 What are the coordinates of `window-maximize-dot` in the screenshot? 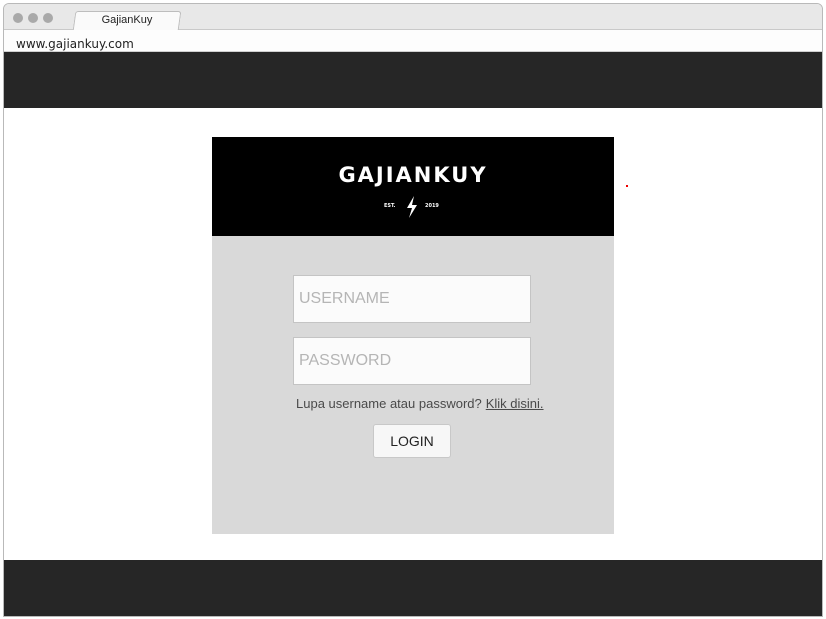 It's located at (48, 18).